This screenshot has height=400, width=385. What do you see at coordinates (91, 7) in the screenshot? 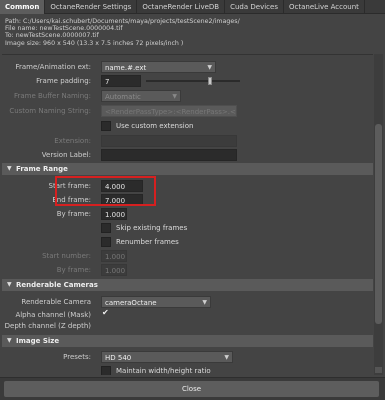
I see `tab-octanerender-settings: OctaneRender Settings` at bounding box center [91, 7].